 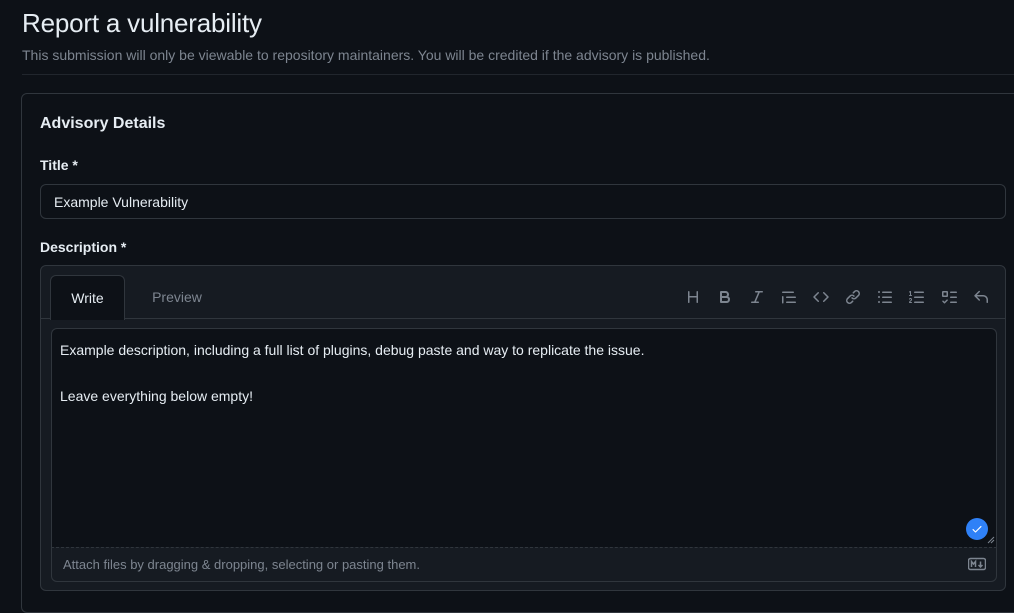 What do you see at coordinates (789, 297) in the screenshot?
I see `quote-icon` at bounding box center [789, 297].